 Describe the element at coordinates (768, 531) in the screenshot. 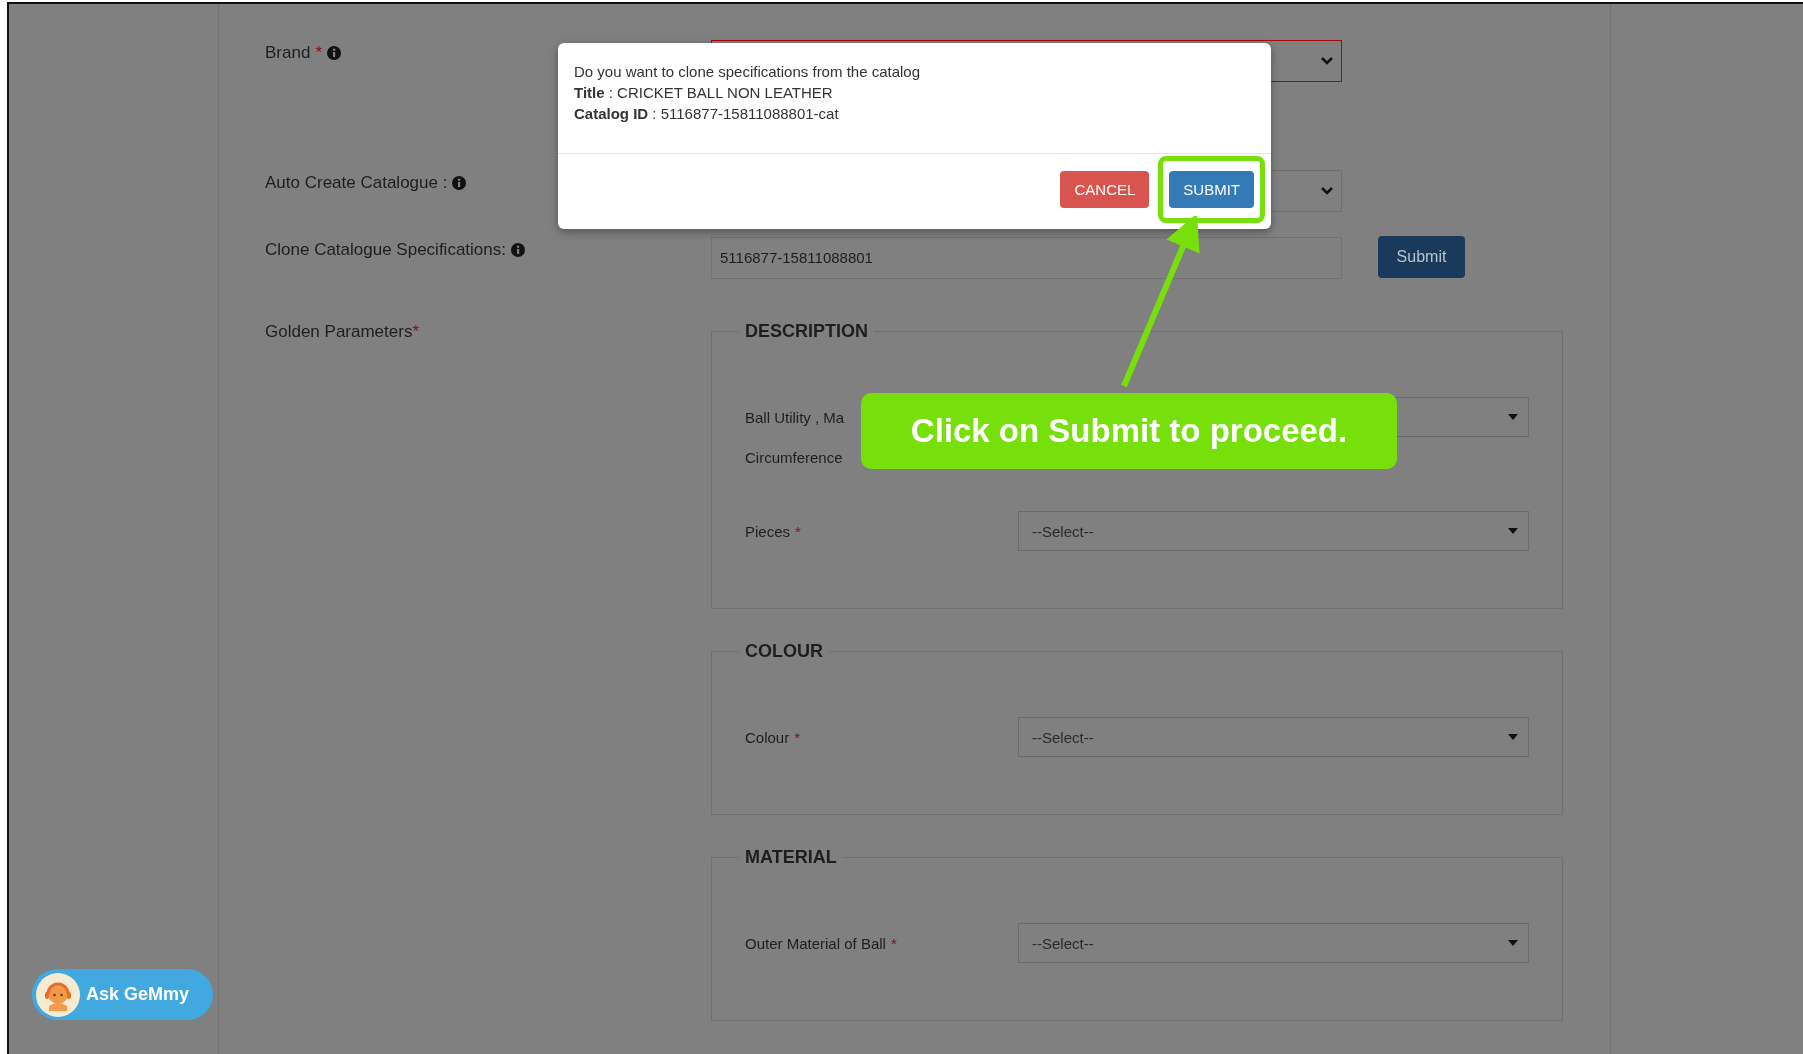

I see `field-label: Pieces` at that location.